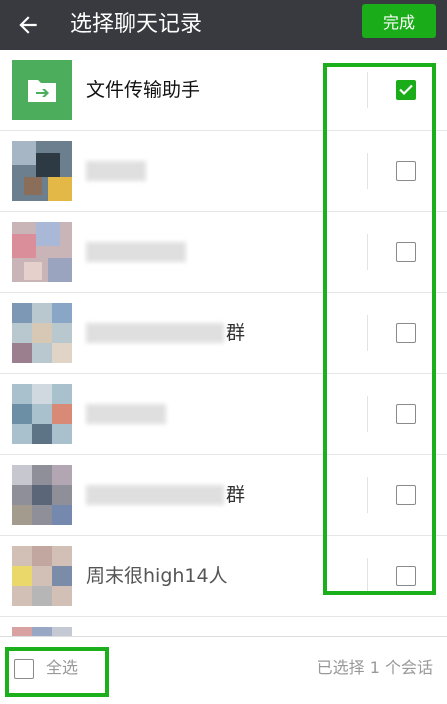  What do you see at coordinates (143, 90) in the screenshot?
I see `chat-name: 文件传输助手` at bounding box center [143, 90].